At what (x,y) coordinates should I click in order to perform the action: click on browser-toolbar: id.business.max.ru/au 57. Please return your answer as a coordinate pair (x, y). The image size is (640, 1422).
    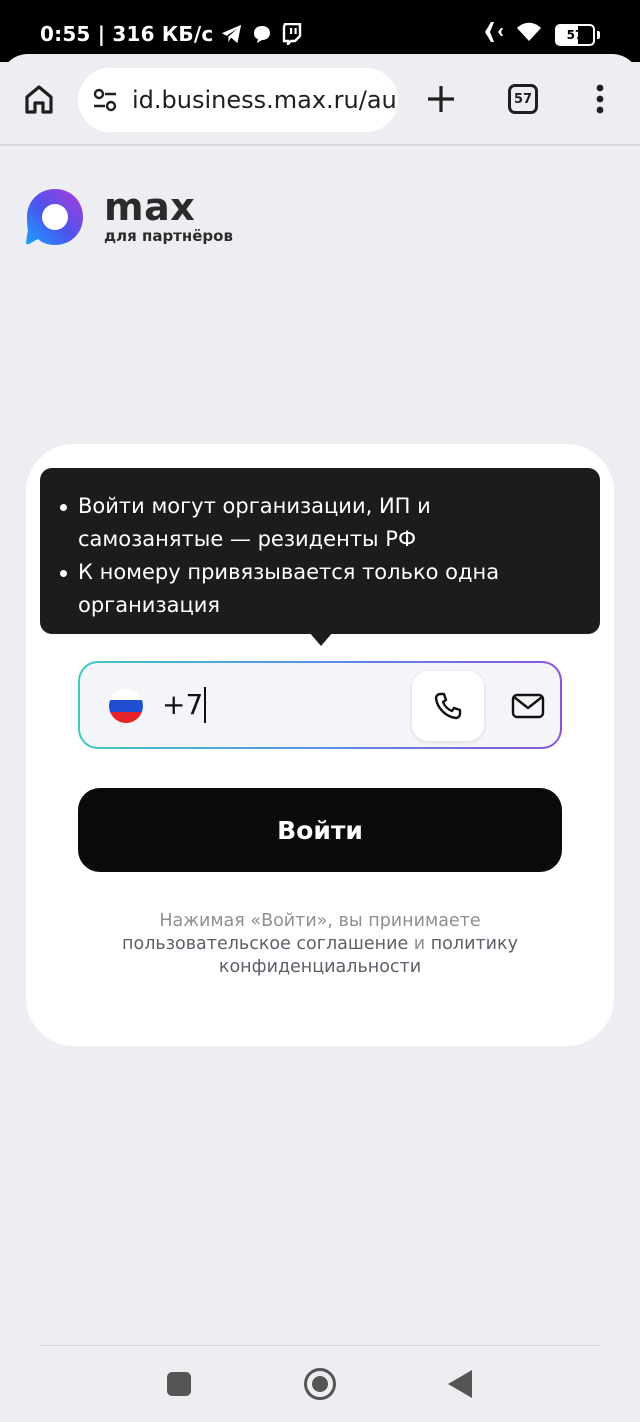
    Looking at the image, I should click on (320, 100).